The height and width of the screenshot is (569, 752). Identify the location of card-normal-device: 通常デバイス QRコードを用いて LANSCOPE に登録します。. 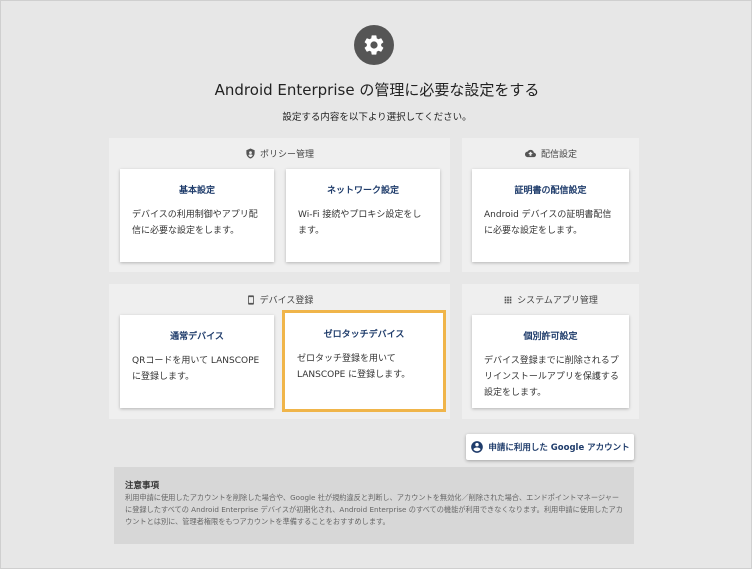
(197, 361).